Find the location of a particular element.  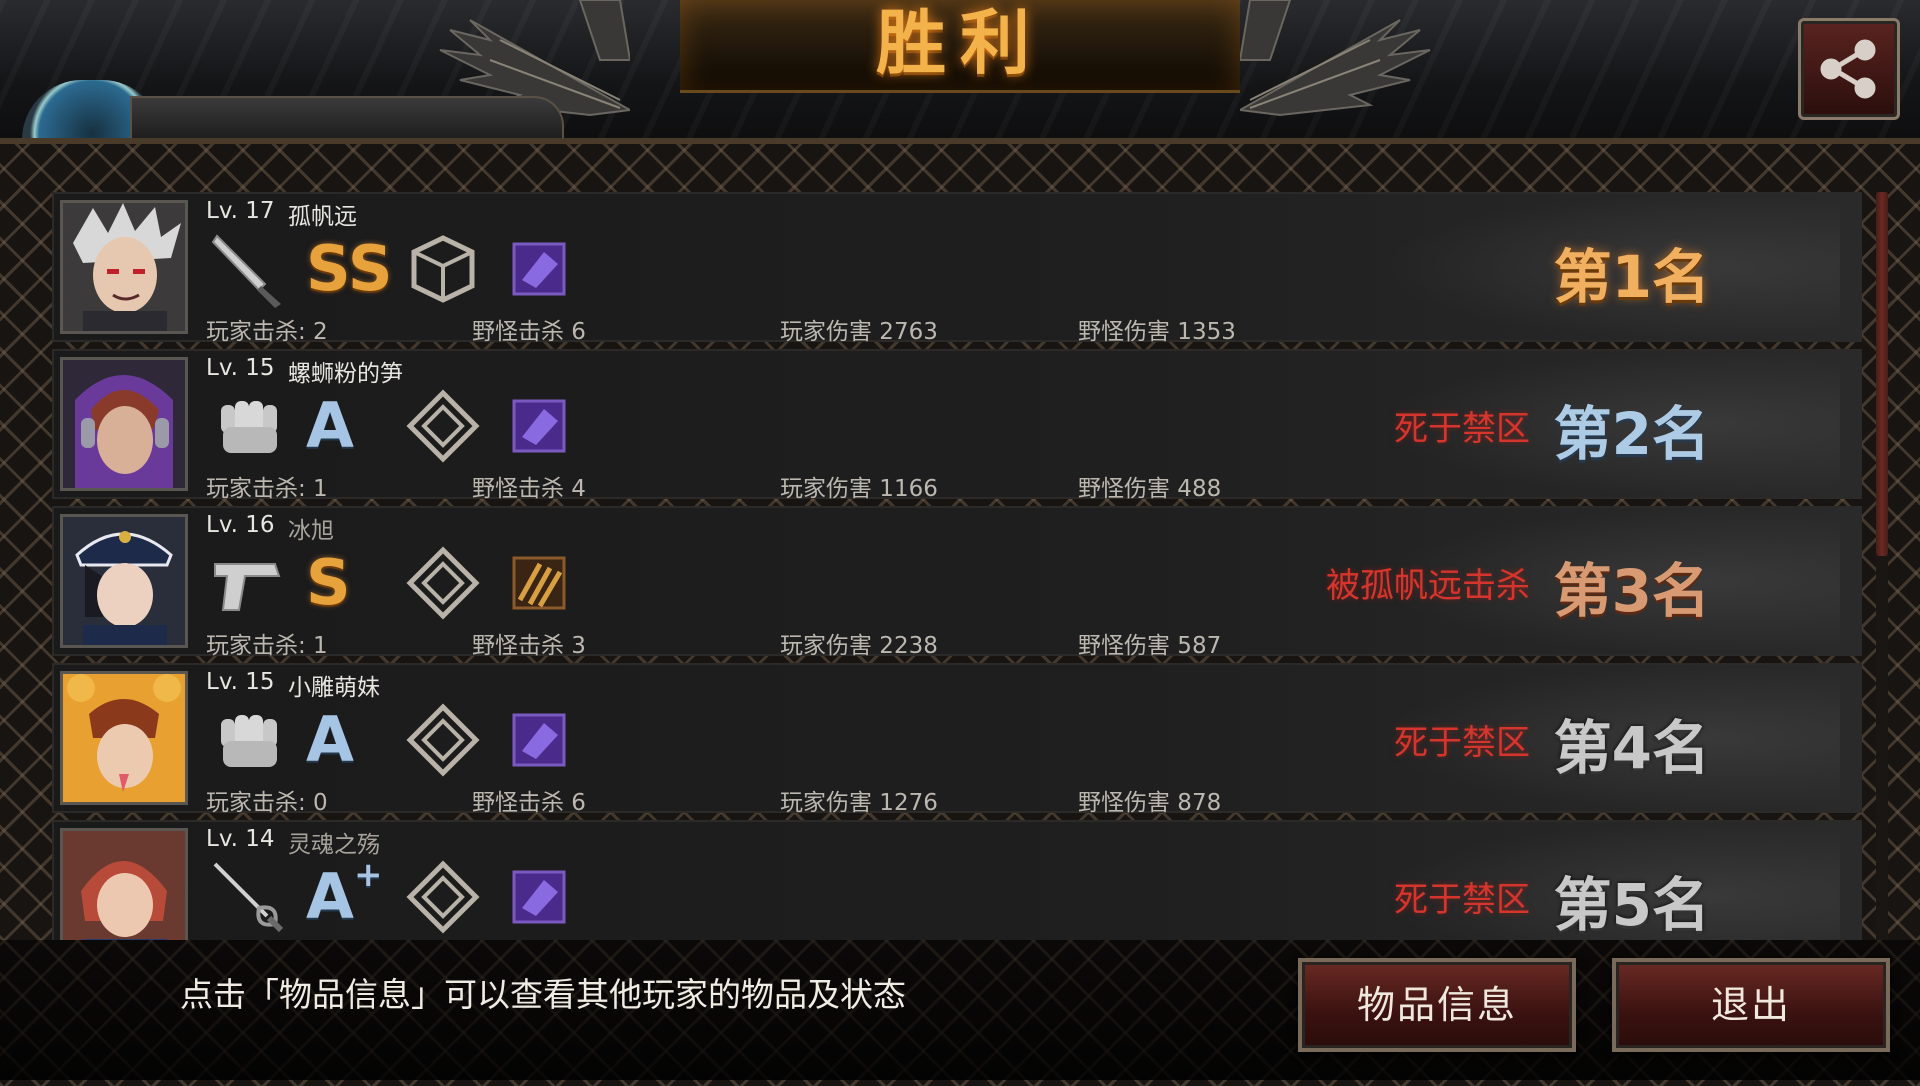

player-name: 螺蛳粉的笋 is located at coordinates (345, 374).